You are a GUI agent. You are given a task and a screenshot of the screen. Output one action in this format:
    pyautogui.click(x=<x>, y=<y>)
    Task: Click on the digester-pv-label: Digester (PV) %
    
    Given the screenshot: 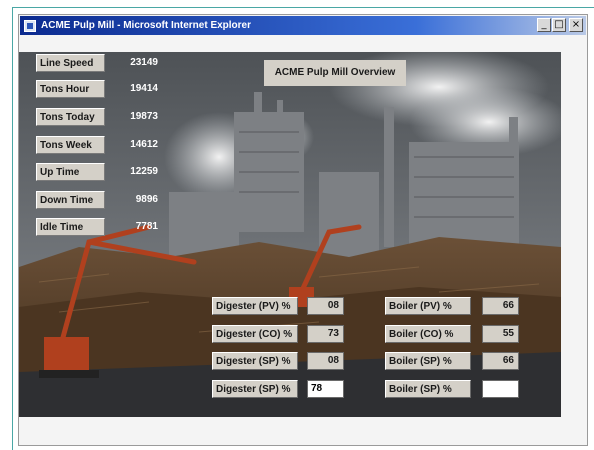 What is the action you would take?
    pyautogui.click(x=255, y=306)
    